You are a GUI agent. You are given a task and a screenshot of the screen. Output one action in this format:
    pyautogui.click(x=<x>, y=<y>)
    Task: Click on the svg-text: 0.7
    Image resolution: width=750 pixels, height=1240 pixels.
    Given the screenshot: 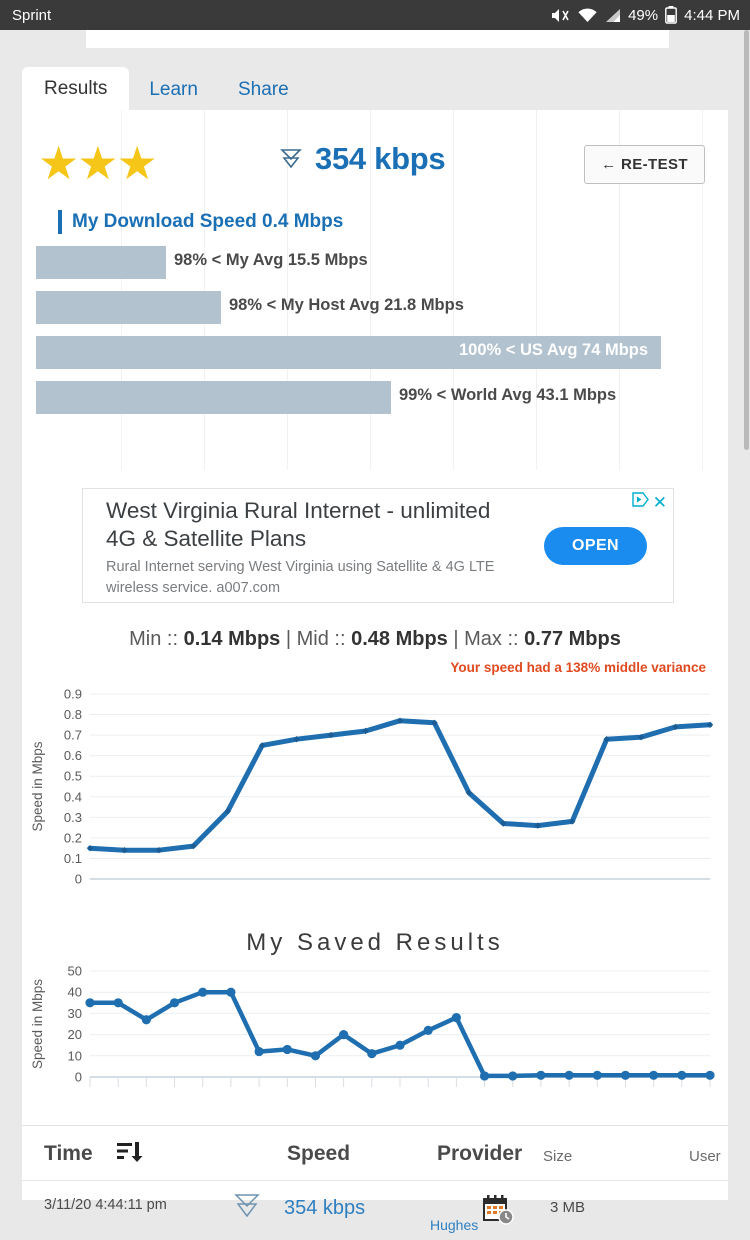 What is the action you would take?
    pyautogui.click(x=73, y=735)
    